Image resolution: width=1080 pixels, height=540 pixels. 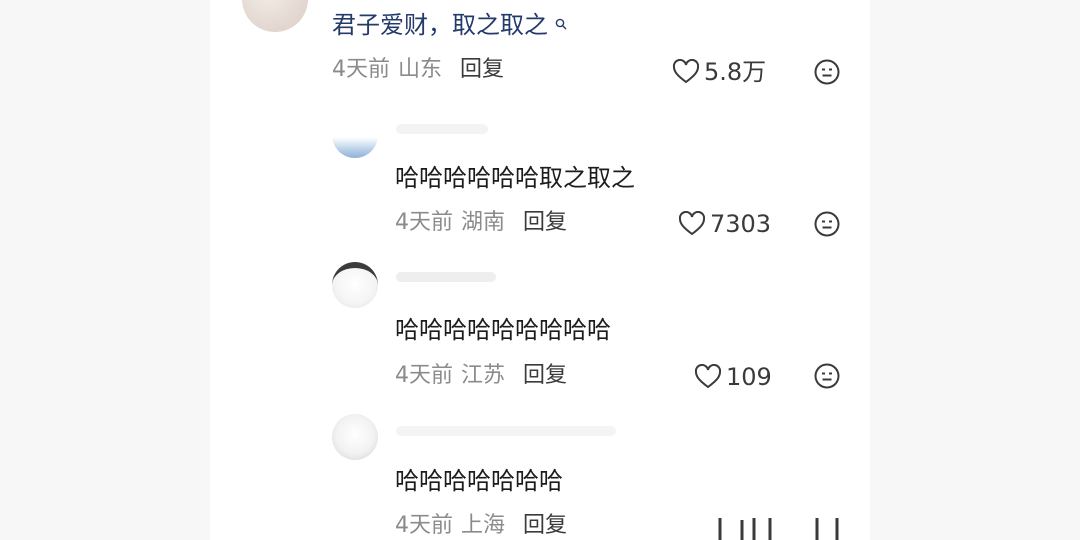 I want to click on like-button: 7303, so click(x=724, y=224).